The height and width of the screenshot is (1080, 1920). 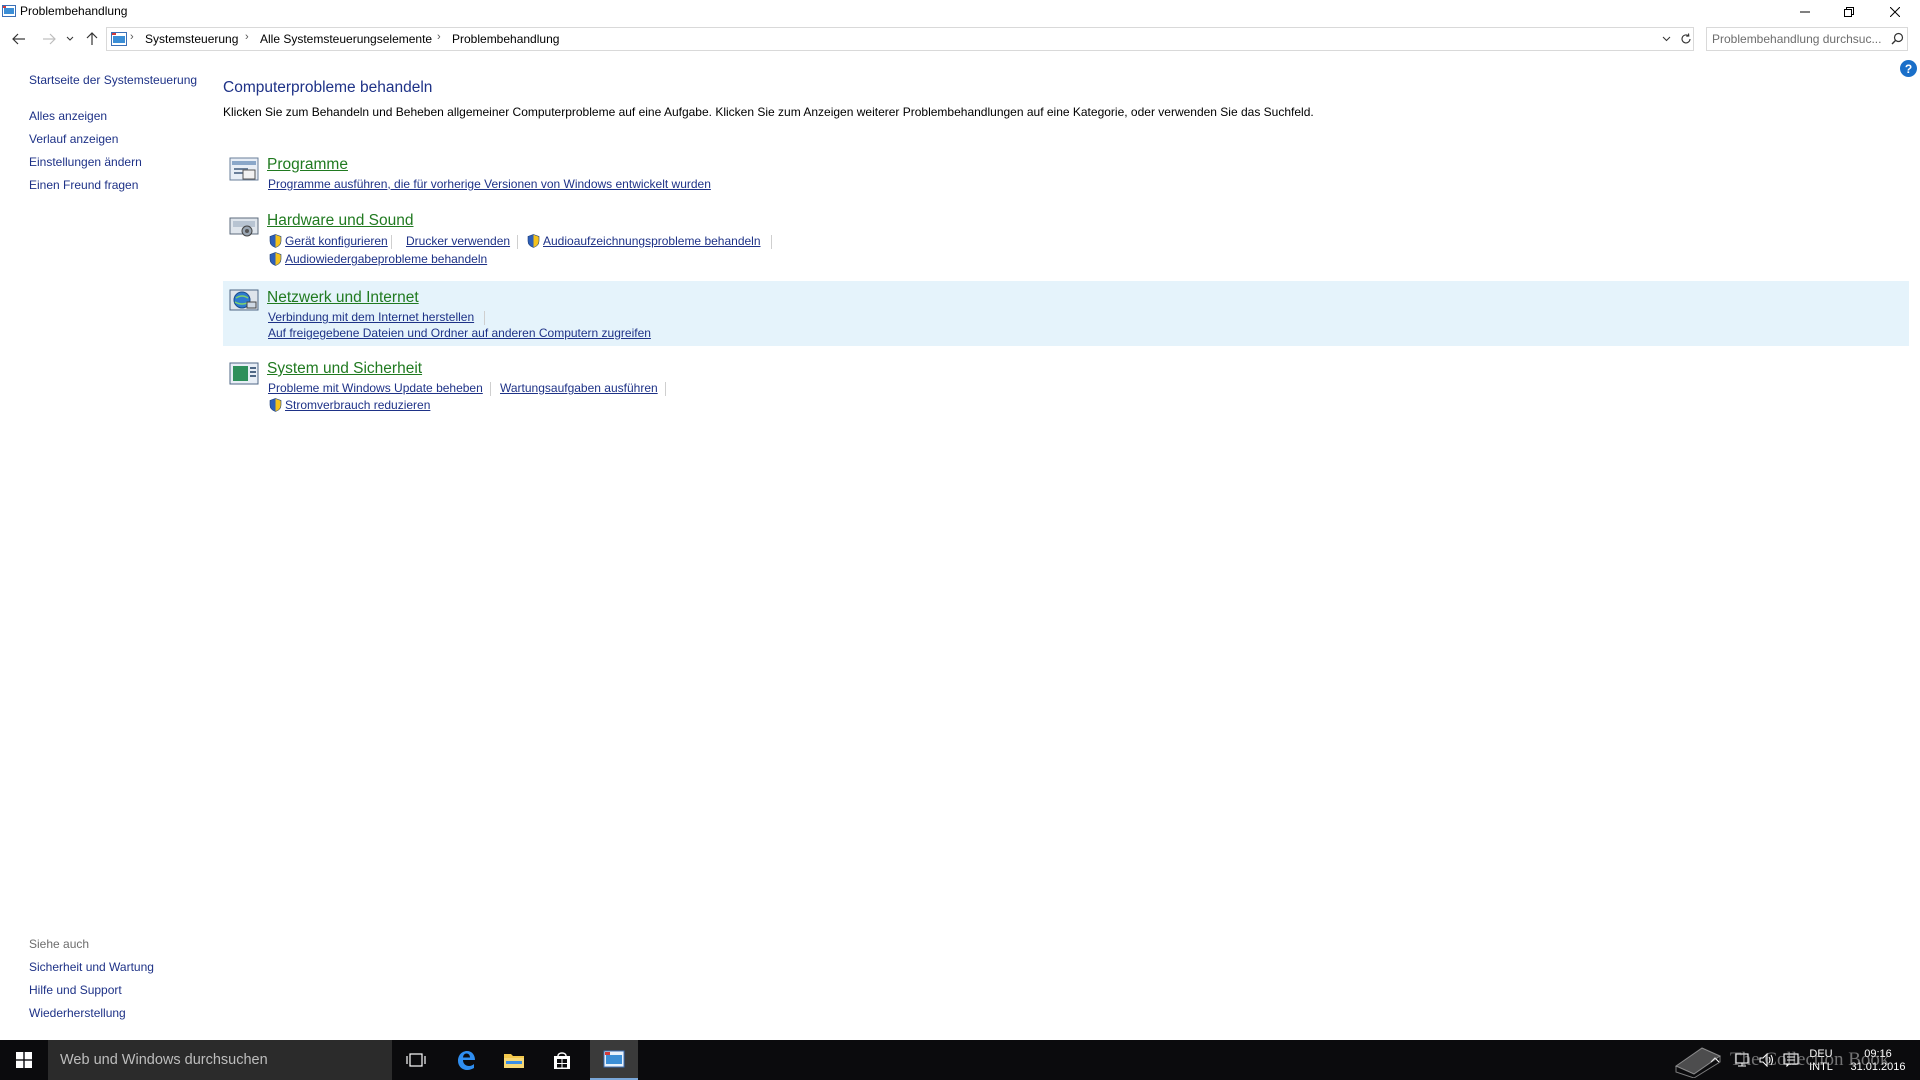 I want to click on close-button, so click(x=1895, y=12).